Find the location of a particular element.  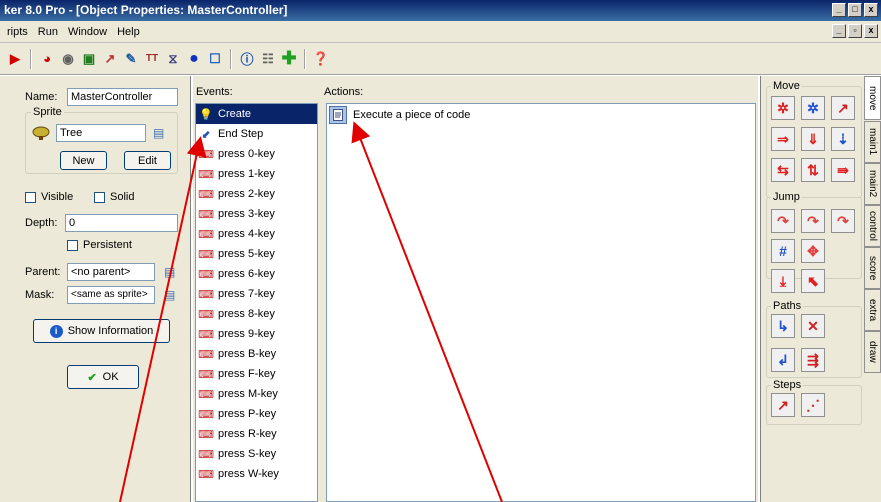

reverse-vertical-icon: ⇅ is located at coordinates (813, 170).